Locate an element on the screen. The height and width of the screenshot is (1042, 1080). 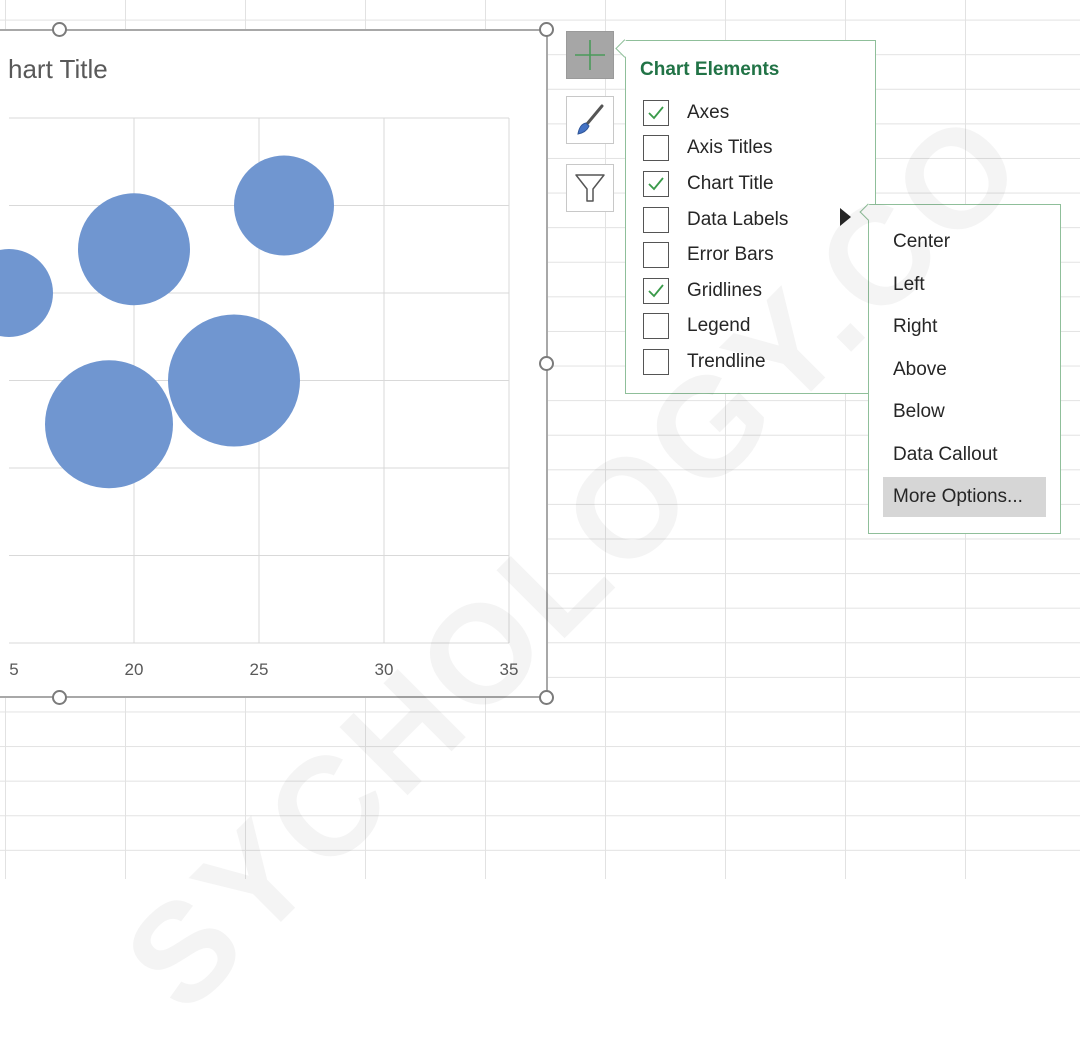
resize-handle-top-center is located at coordinates (59, 29).